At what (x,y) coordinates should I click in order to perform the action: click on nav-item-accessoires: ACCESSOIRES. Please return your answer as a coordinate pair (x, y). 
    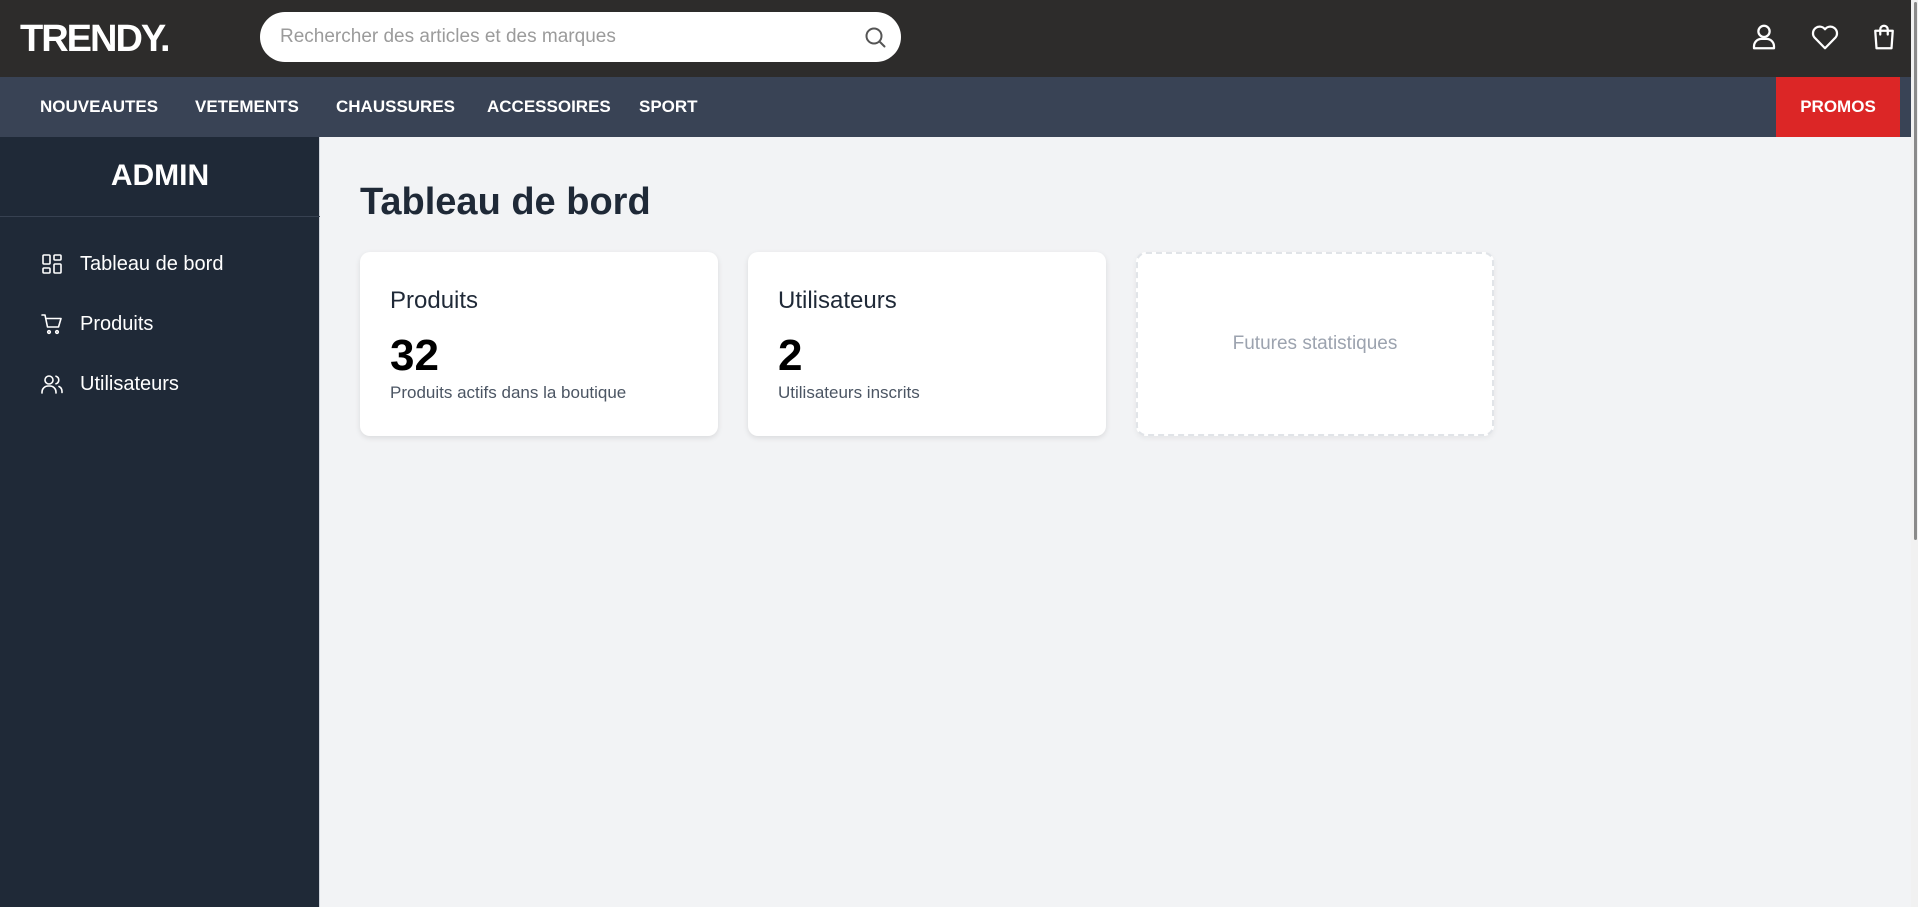
    Looking at the image, I should click on (549, 107).